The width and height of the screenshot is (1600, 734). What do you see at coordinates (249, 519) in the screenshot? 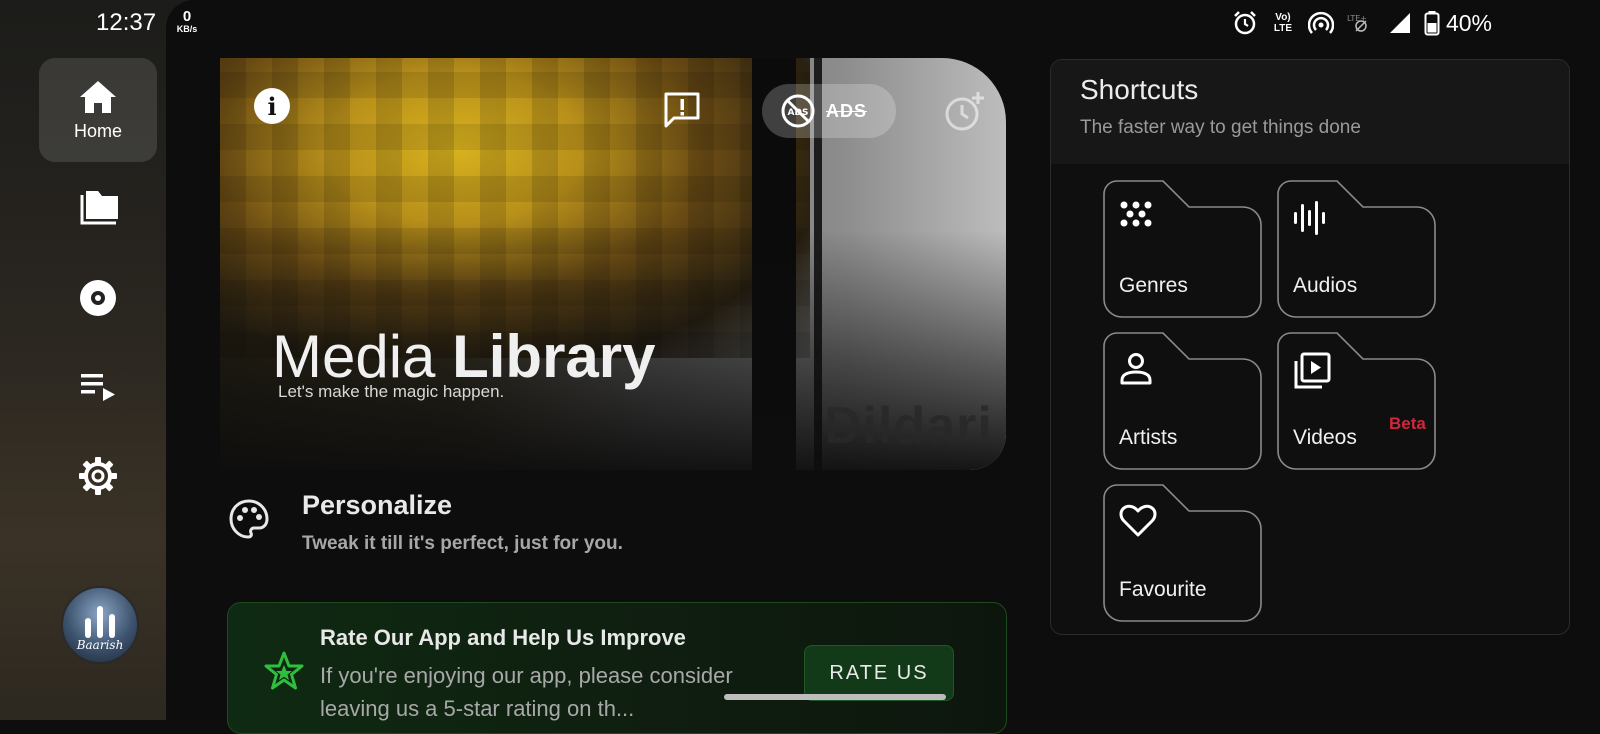
I see `palette-icon` at bounding box center [249, 519].